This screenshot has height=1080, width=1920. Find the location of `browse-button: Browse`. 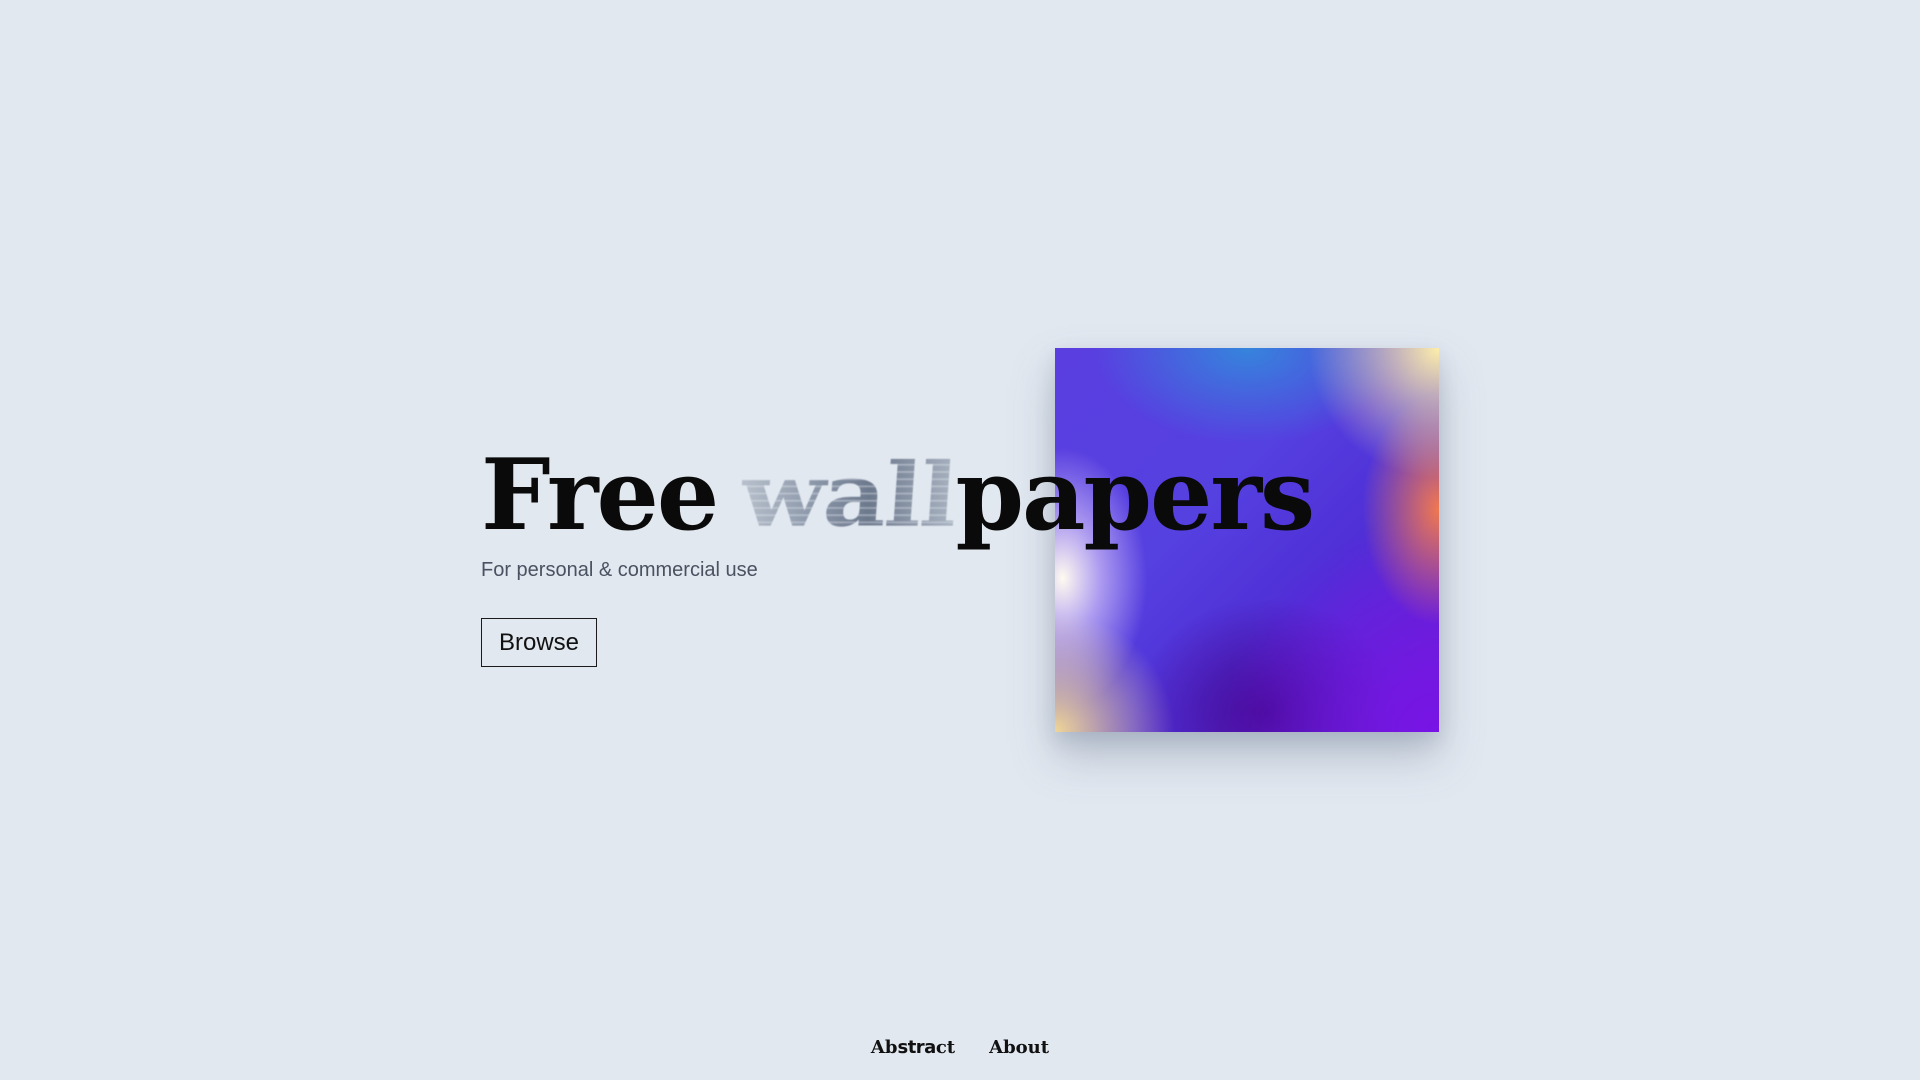

browse-button: Browse is located at coordinates (539, 642).